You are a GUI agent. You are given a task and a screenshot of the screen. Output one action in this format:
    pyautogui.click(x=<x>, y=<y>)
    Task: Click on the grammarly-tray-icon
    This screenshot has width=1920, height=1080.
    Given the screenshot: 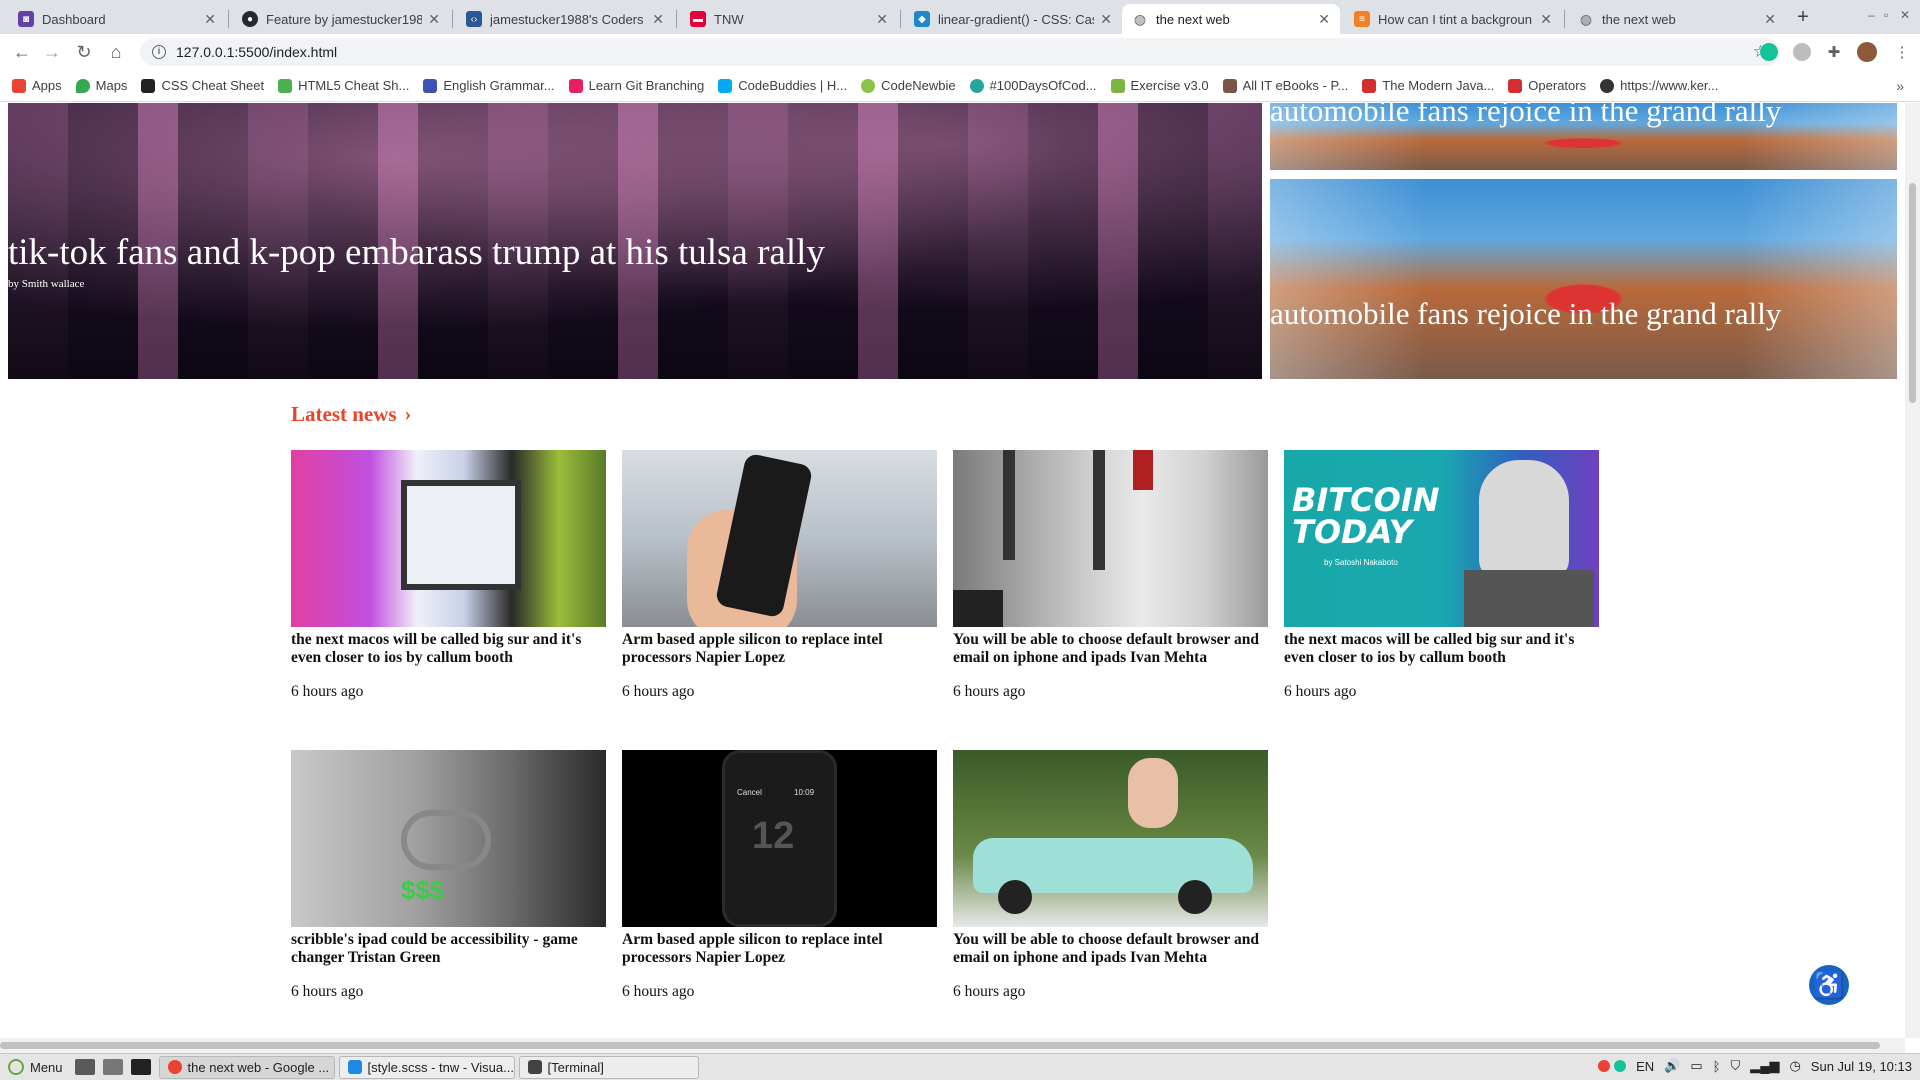 What is the action you would take?
    pyautogui.click(x=1620, y=1066)
    